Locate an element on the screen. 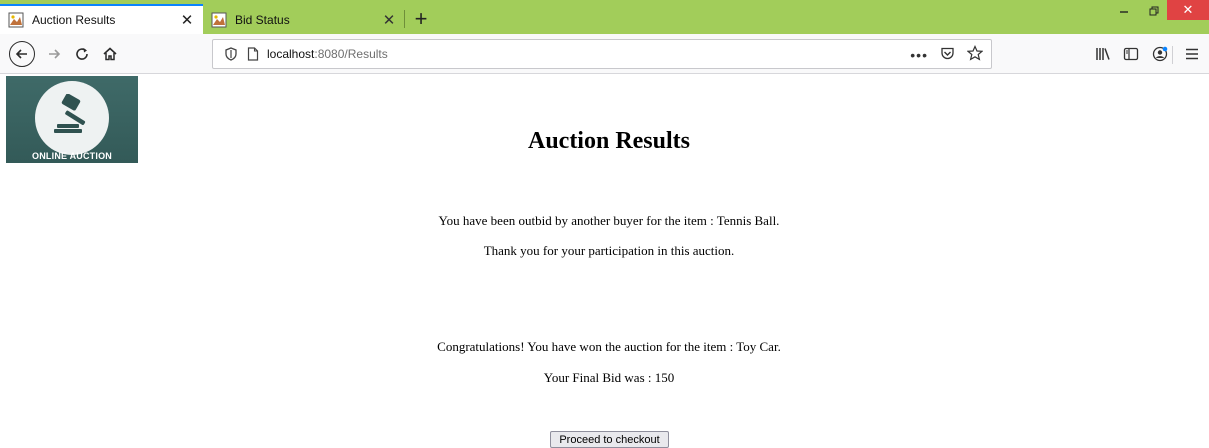 This screenshot has width=1209, height=448. account-icon is located at coordinates (1160, 54).